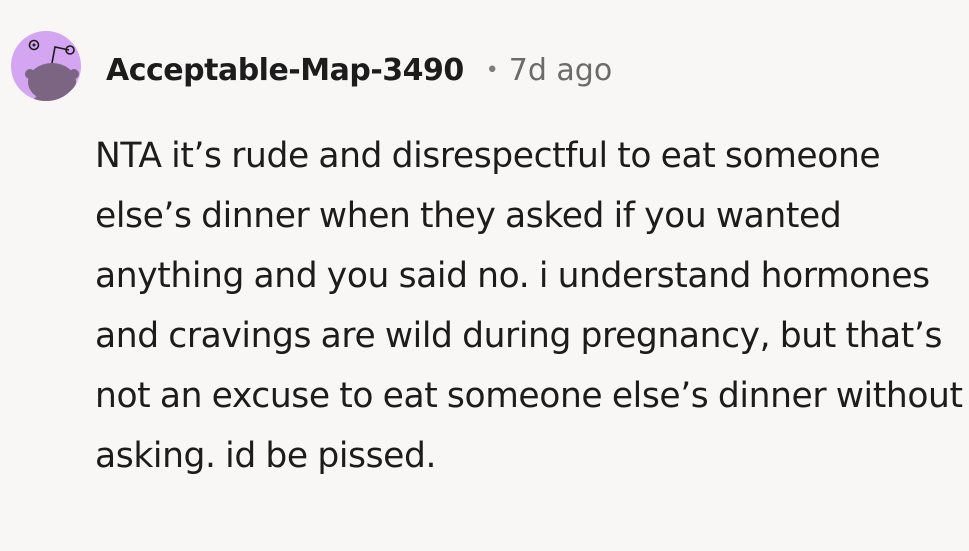 The width and height of the screenshot is (969, 551). What do you see at coordinates (46, 66) in the screenshot?
I see `reddit-snoo-avatar-icon` at bounding box center [46, 66].